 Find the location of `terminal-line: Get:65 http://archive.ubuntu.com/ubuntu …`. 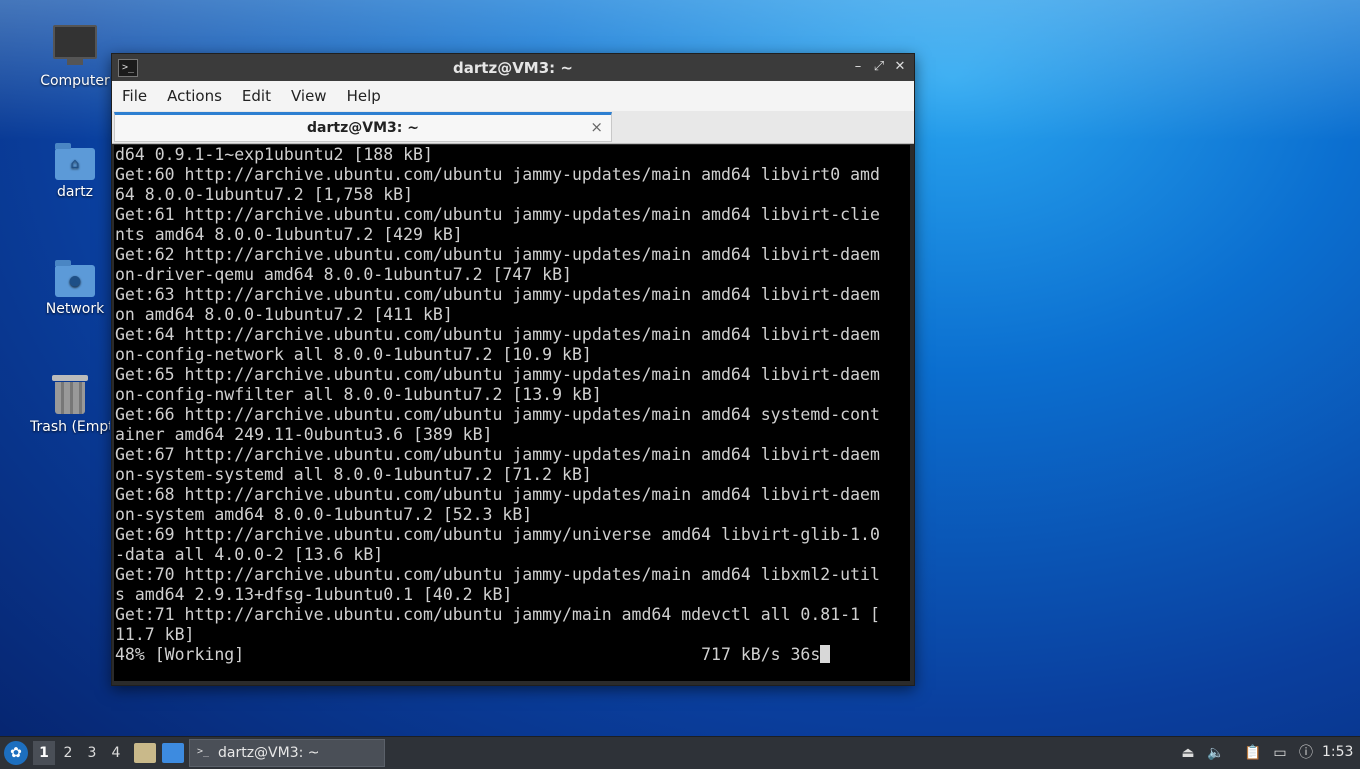

terminal-line: Get:65 http://archive.ubuntu.com/ubuntu … is located at coordinates (497, 374).